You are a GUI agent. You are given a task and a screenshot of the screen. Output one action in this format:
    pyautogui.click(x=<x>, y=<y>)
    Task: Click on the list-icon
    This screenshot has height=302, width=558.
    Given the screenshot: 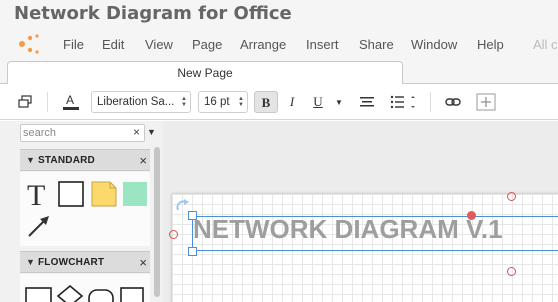 What is the action you would take?
    pyautogui.click(x=403, y=102)
    